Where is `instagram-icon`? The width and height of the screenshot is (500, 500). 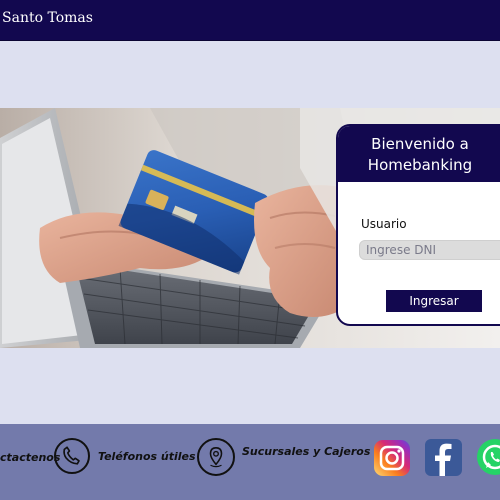
instagram-icon is located at coordinates (392, 458).